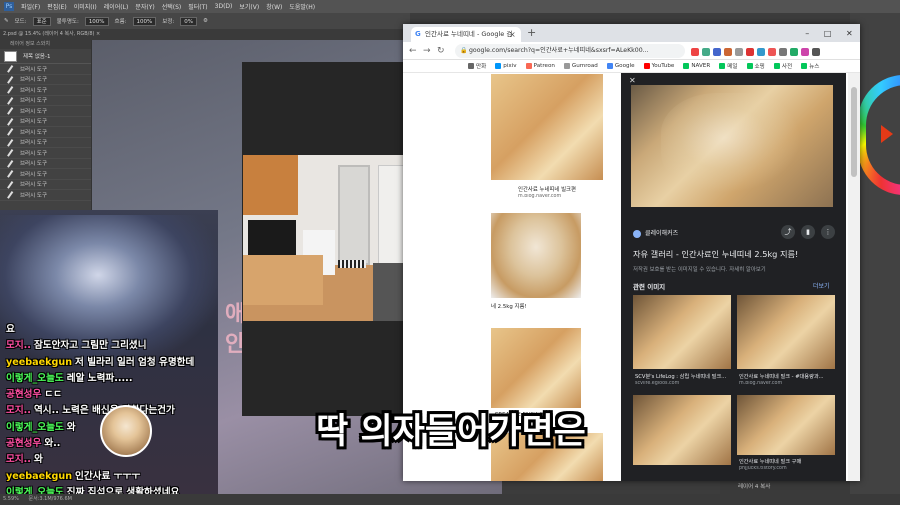 This screenshot has width=900, height=505. I want to click on flow-field: 100%, so click(144, 21).